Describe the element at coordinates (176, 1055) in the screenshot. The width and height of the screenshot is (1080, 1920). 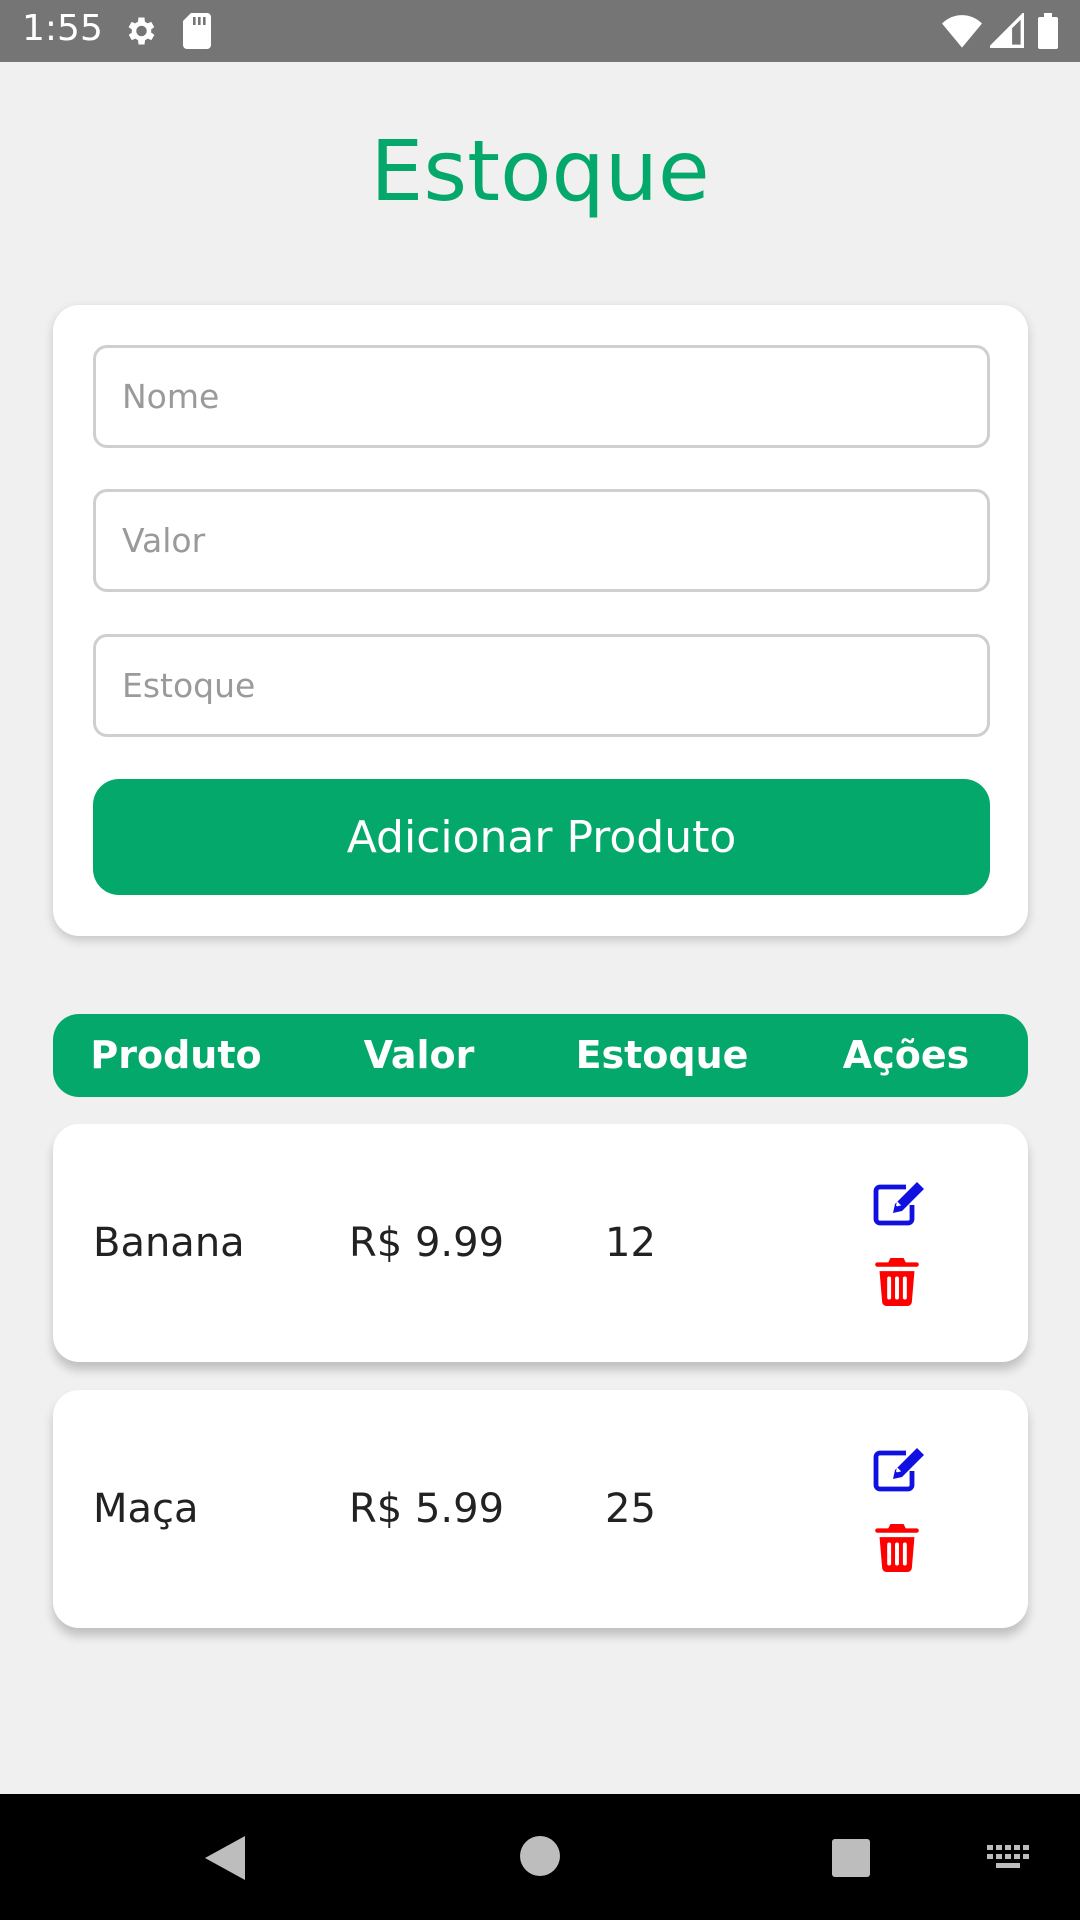
I see `header-produto: Produto` at that location.